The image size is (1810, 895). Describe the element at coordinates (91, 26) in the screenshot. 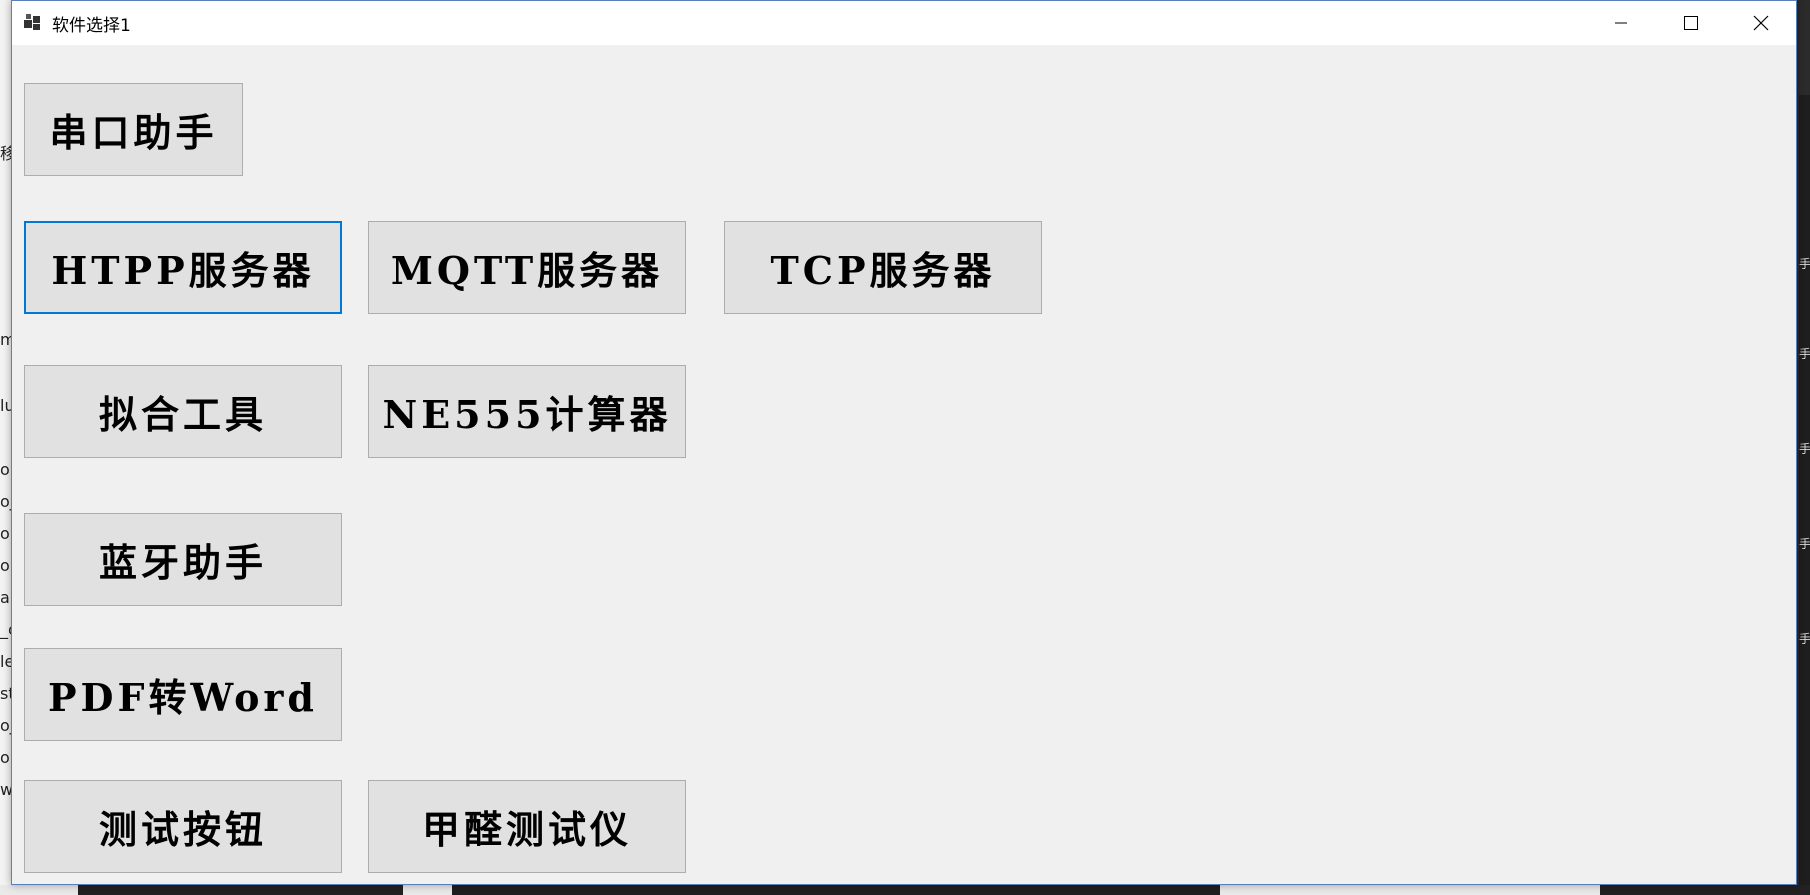

I see `window-title: 软件选择1` at that location.